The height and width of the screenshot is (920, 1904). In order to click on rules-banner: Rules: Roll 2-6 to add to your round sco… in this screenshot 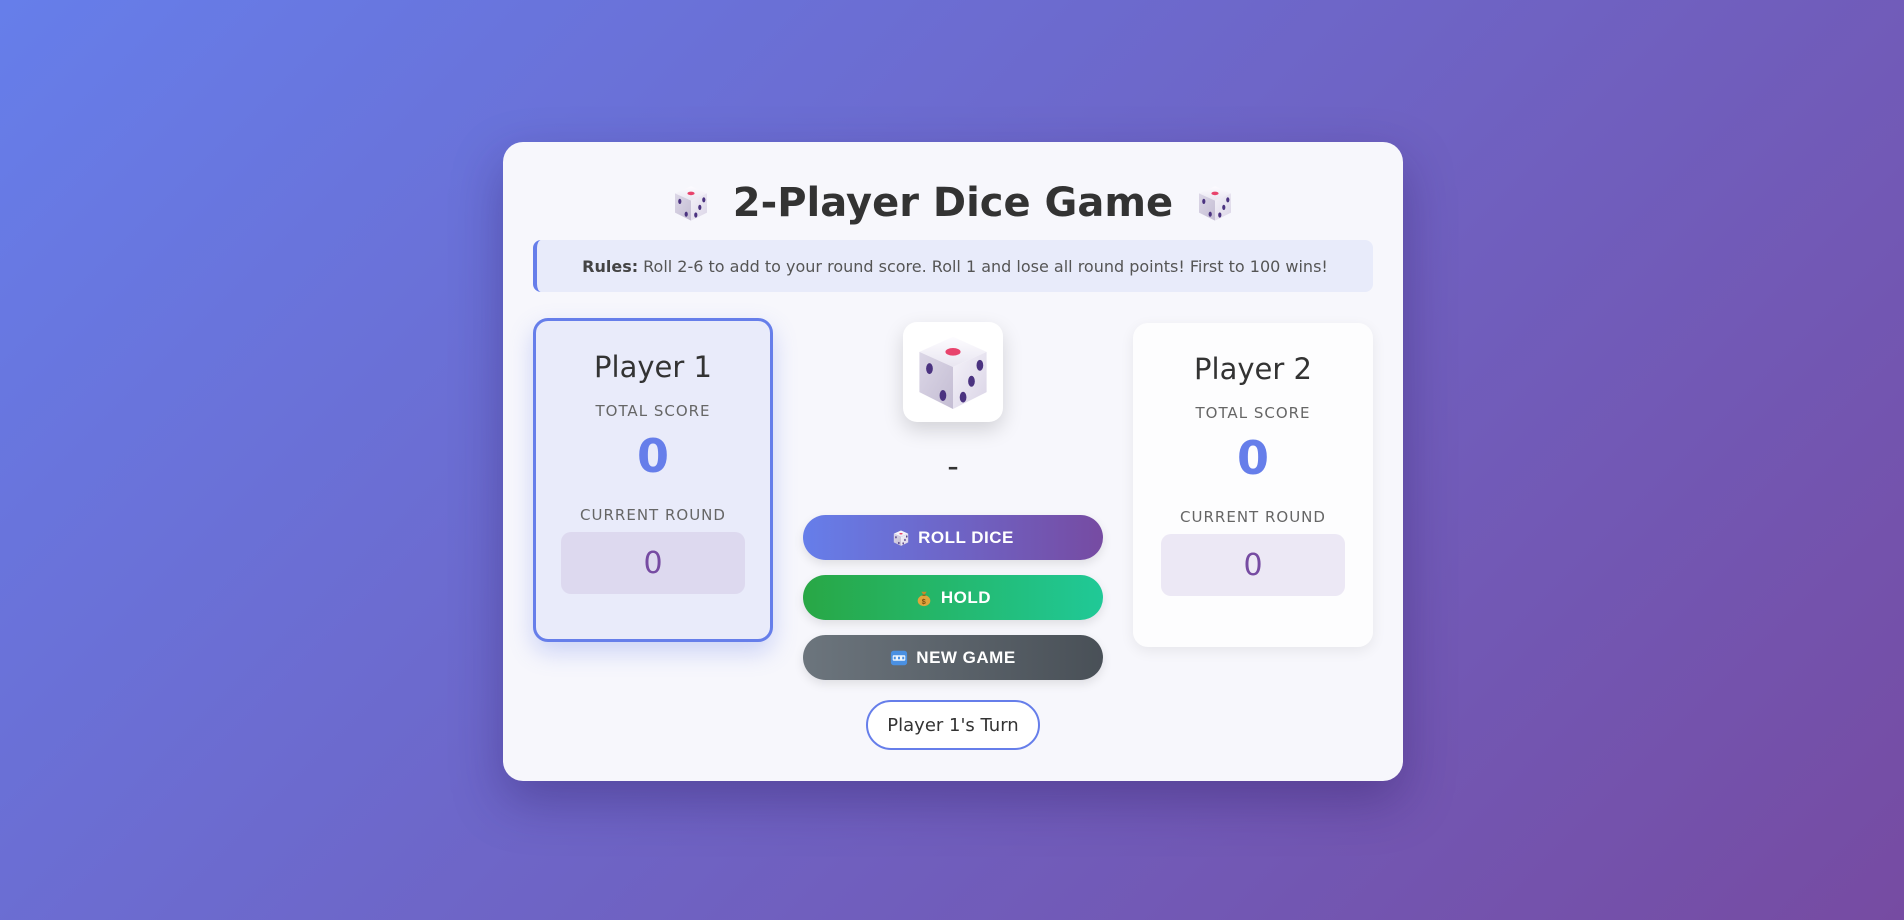, I will do `click(953, 266)`.